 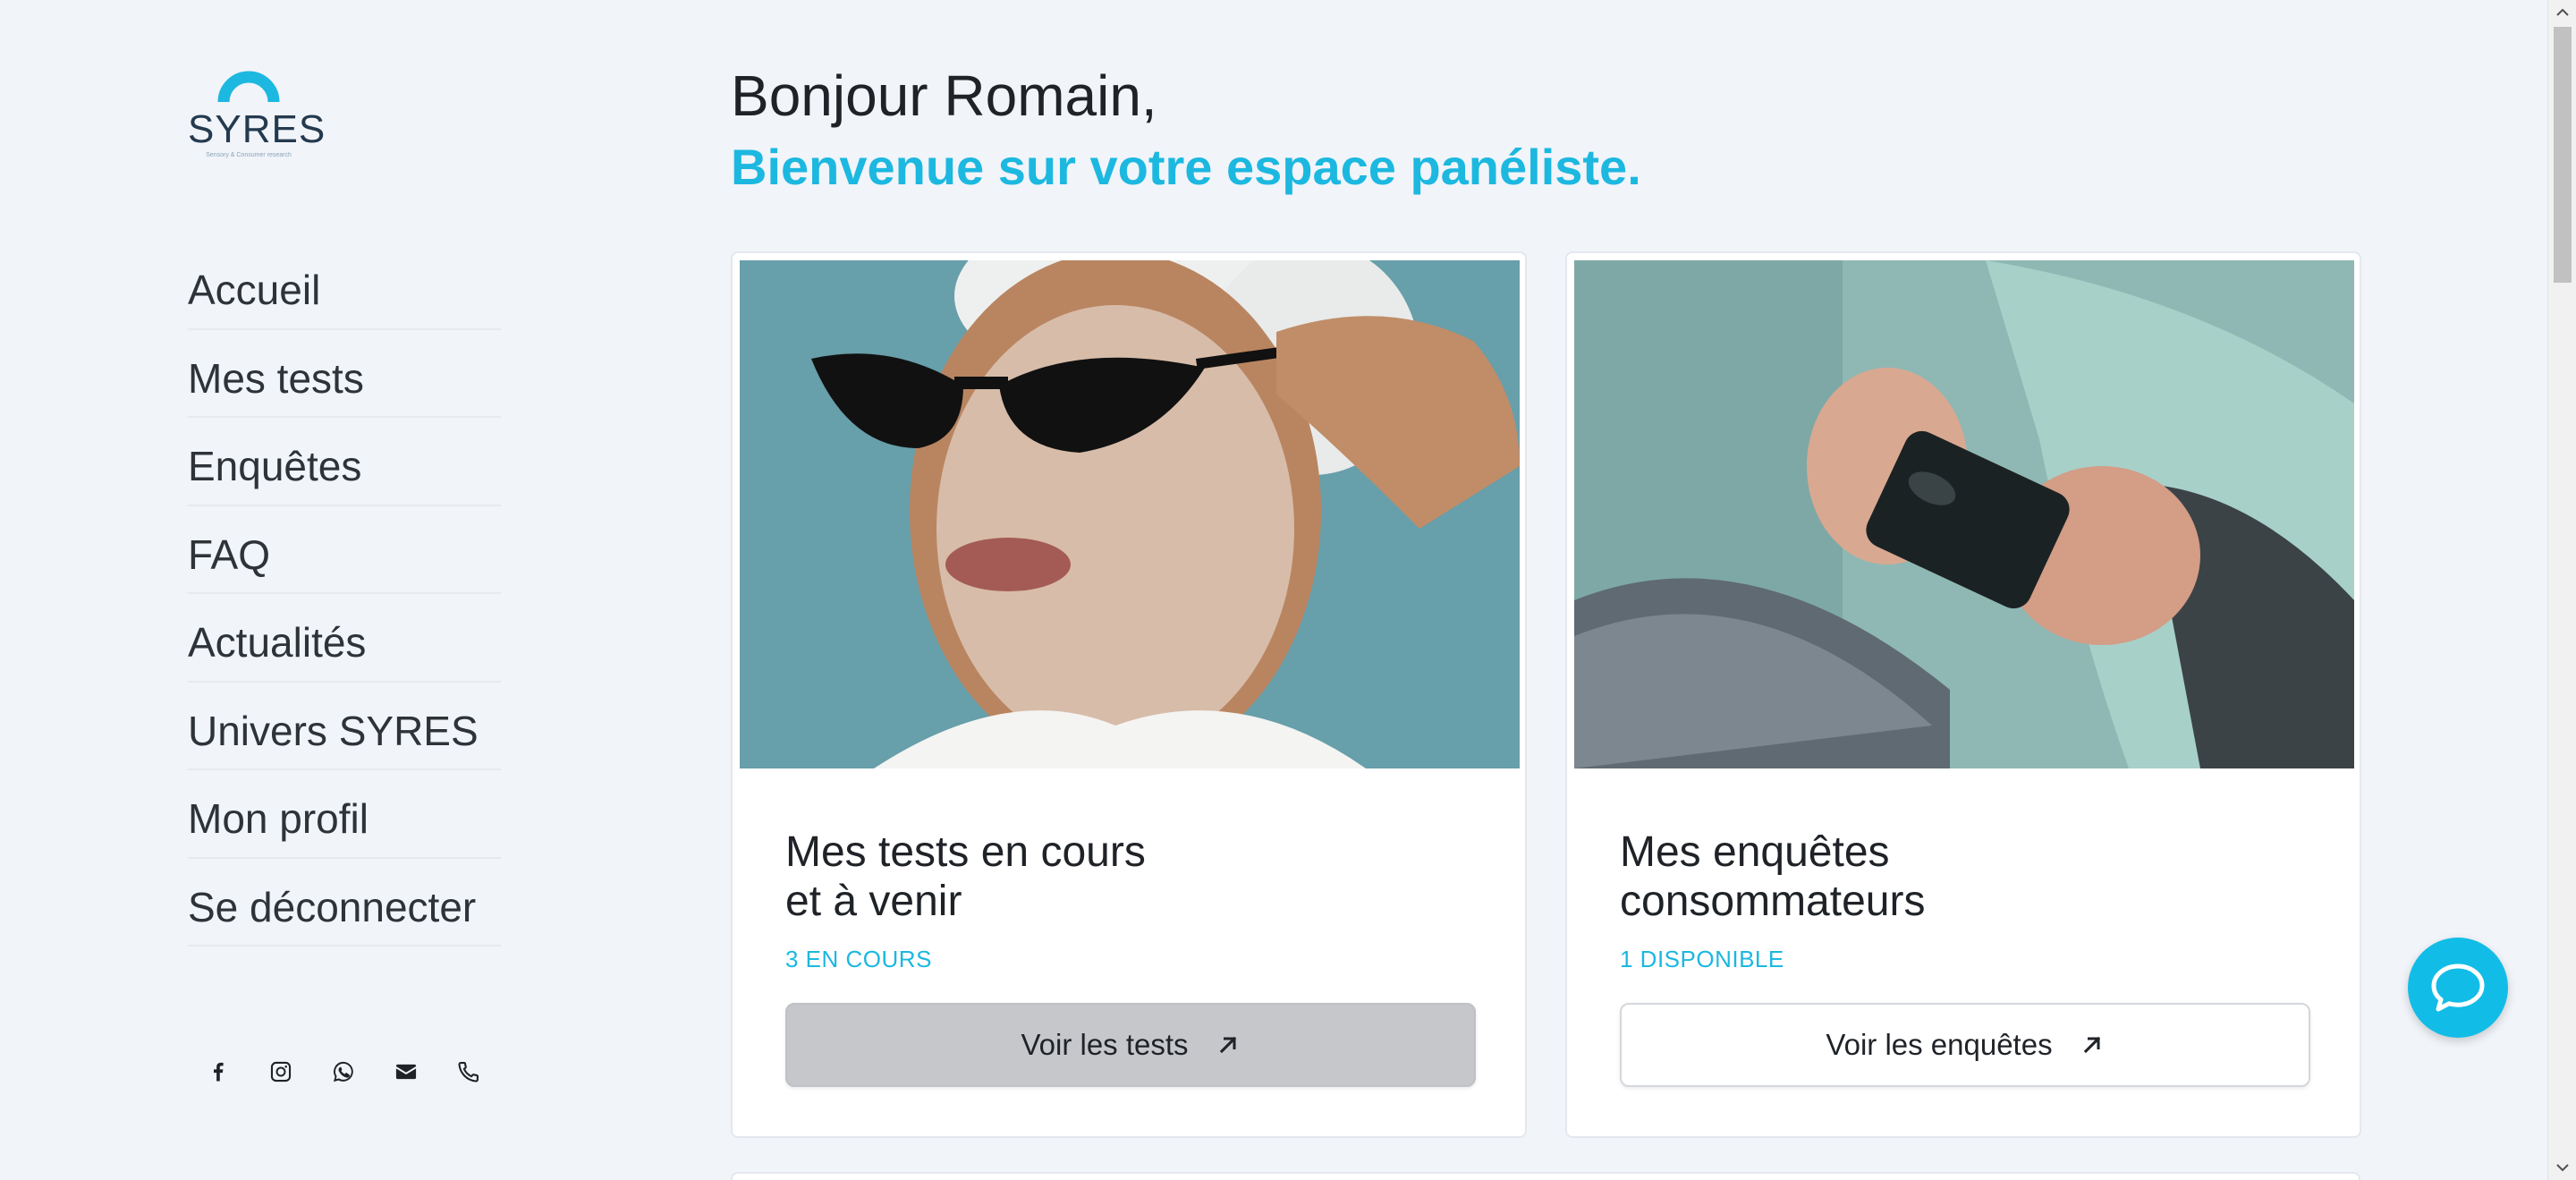 I want to click on surveys-card-title: Mes enquêtes consommateurs, so click(x=1933, y=877).